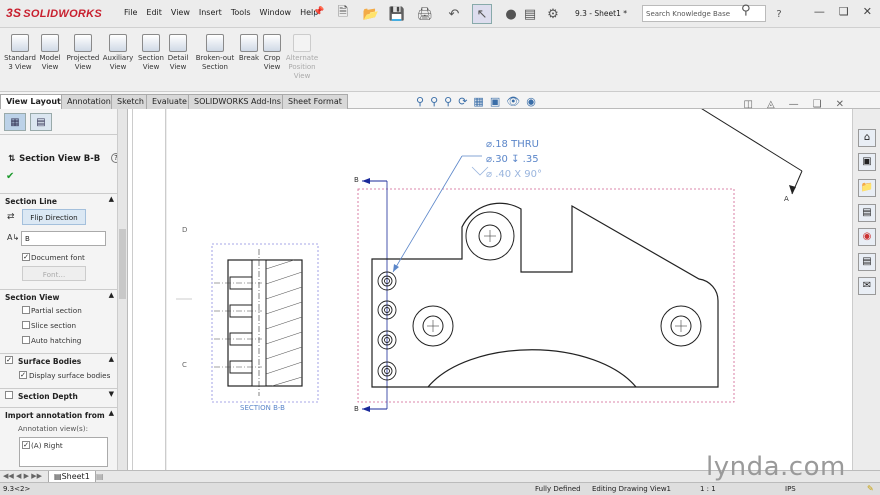  What do you see at coordinates (59, 360) in the screenshot?
I see `surface-bodies-header: Surface Bodies ▲` at bounding box center [59, 360].